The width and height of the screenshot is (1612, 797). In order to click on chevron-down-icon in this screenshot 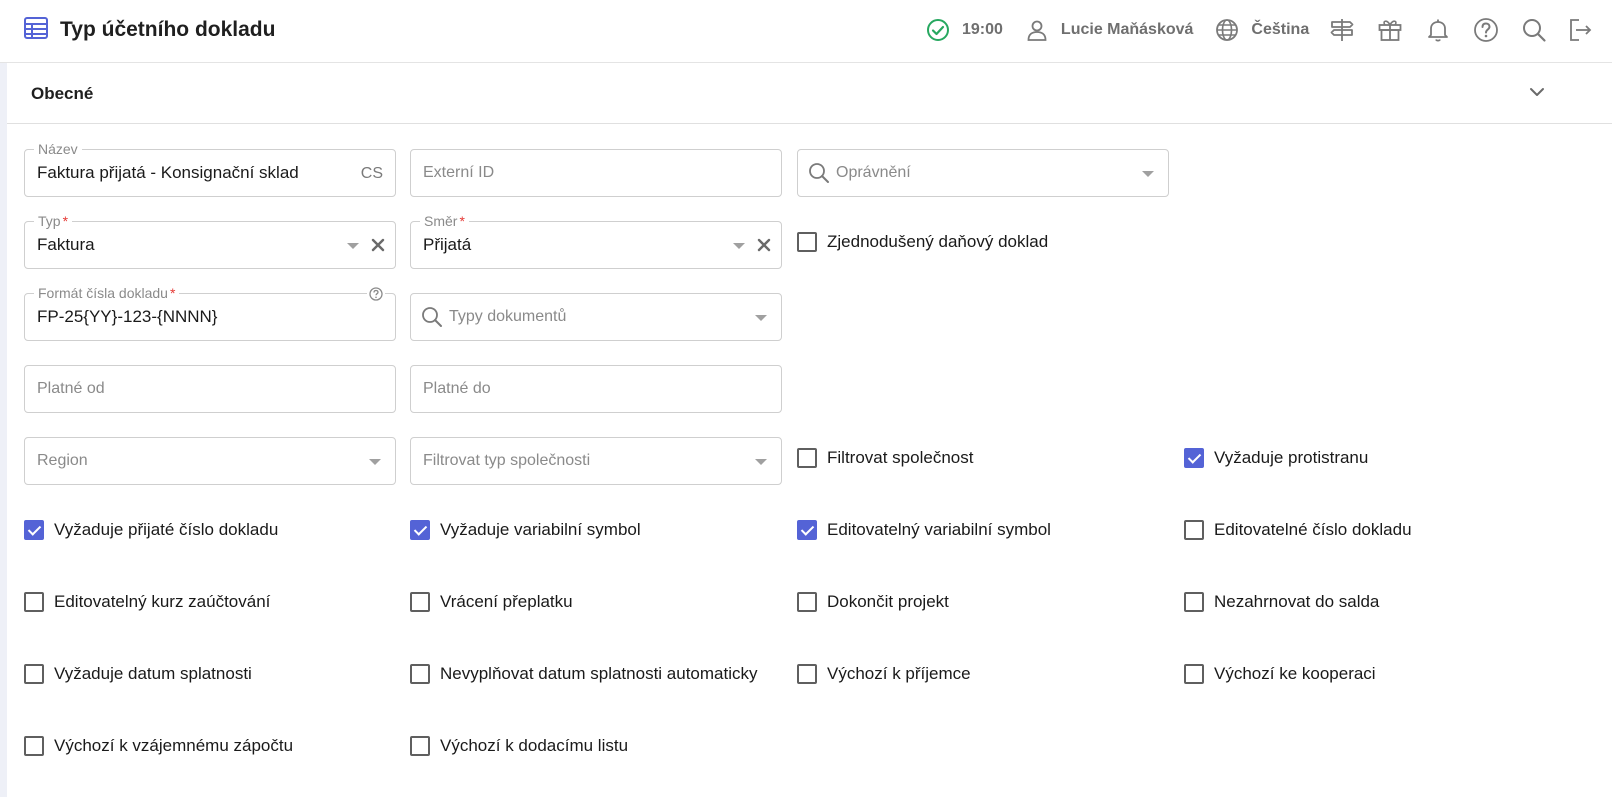, I will do `click(1537, 94)`.